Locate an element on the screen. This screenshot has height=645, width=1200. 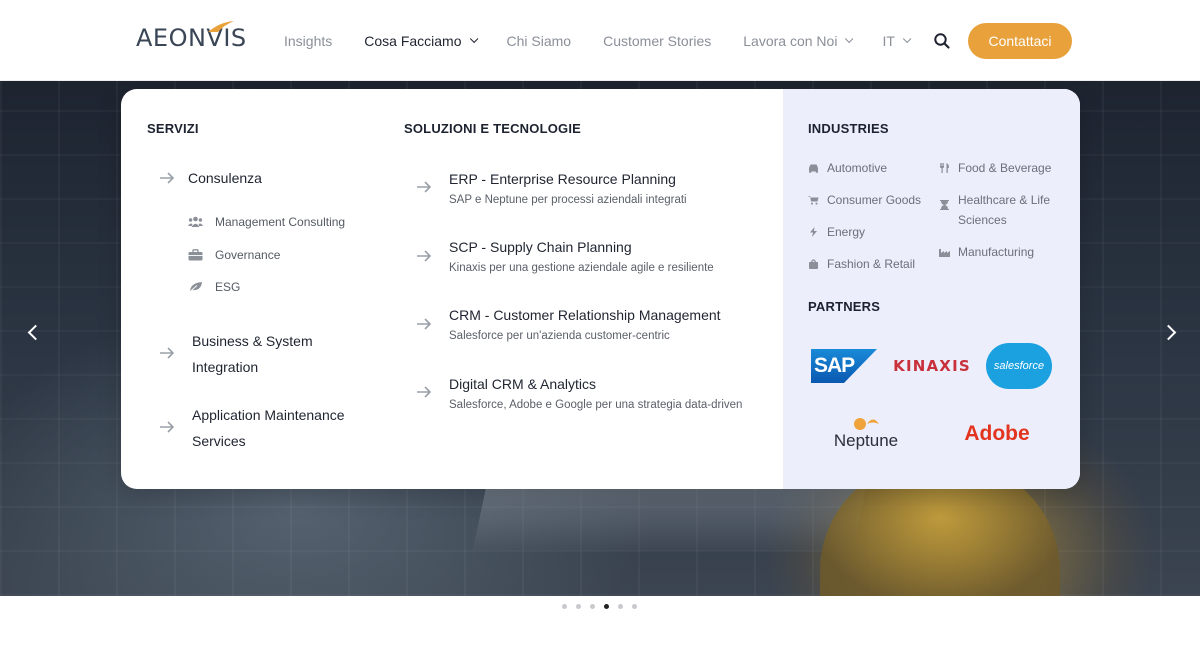
chevron-left-icon is located at coordinates (35, 332).